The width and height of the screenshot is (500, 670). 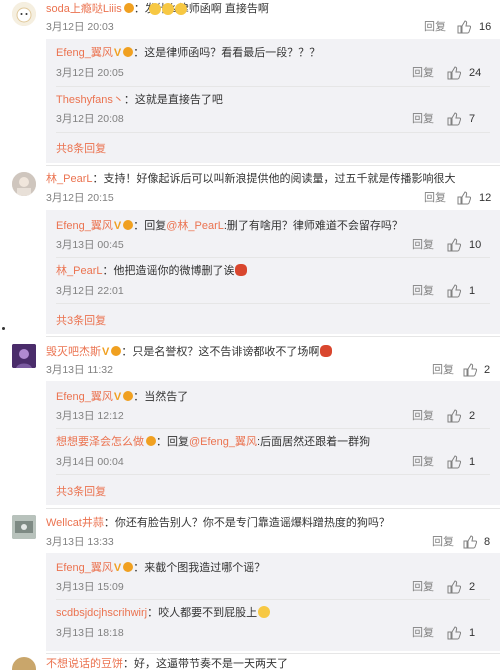 What do you see at coordinates (79, 370) in the screenshot?
I see `comment-time: 3月13日 11:32` at bounding box center [79, 370].